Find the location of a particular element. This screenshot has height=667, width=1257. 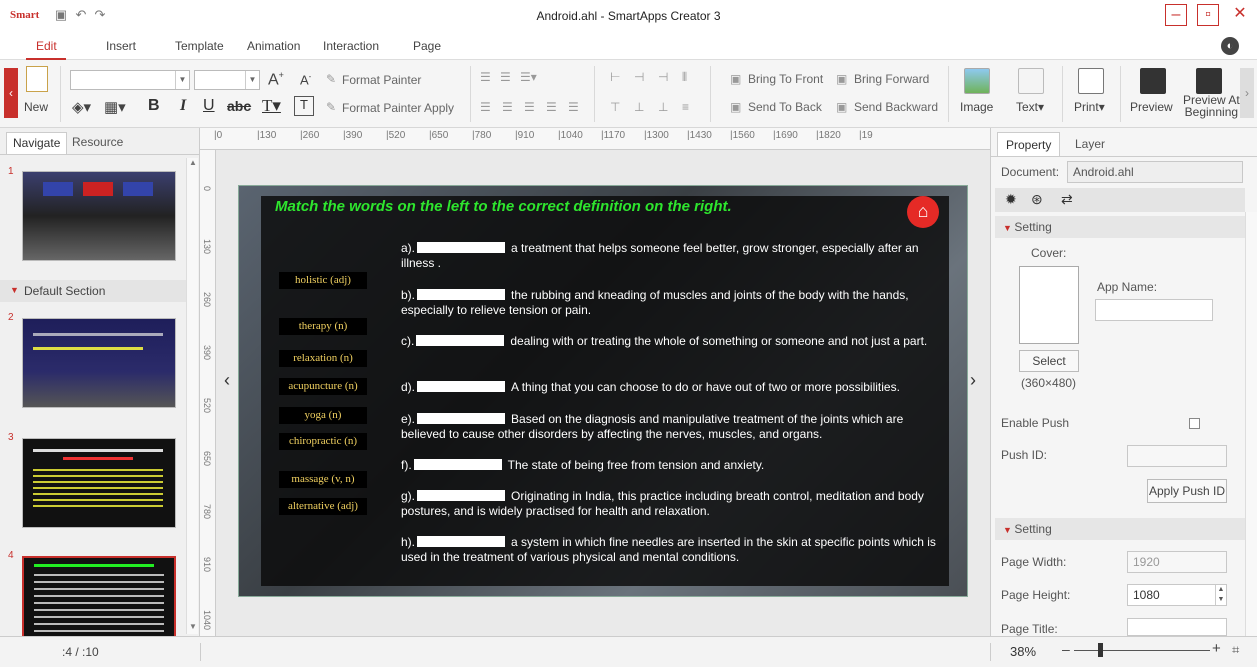

select-cover-button: Select is located at coordinates (1049, 361).